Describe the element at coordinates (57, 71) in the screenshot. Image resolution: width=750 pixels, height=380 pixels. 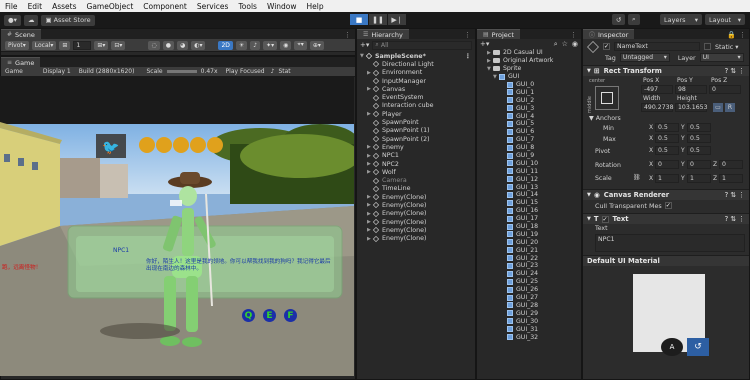
I see `display-dropdown: Display 1` at that location.